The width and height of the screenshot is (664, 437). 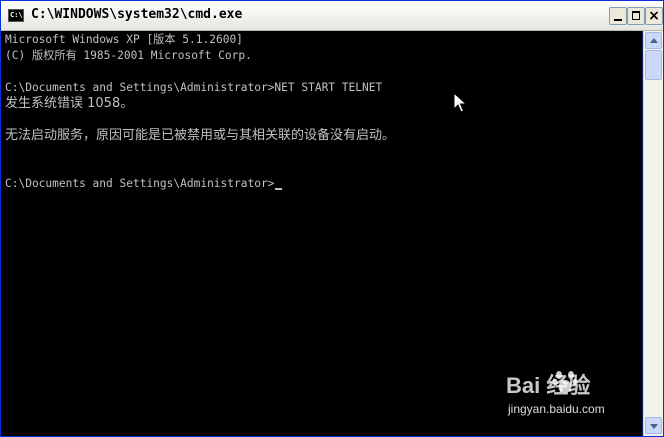 I want to click on maximize-icon, so click(x=636, y=16).